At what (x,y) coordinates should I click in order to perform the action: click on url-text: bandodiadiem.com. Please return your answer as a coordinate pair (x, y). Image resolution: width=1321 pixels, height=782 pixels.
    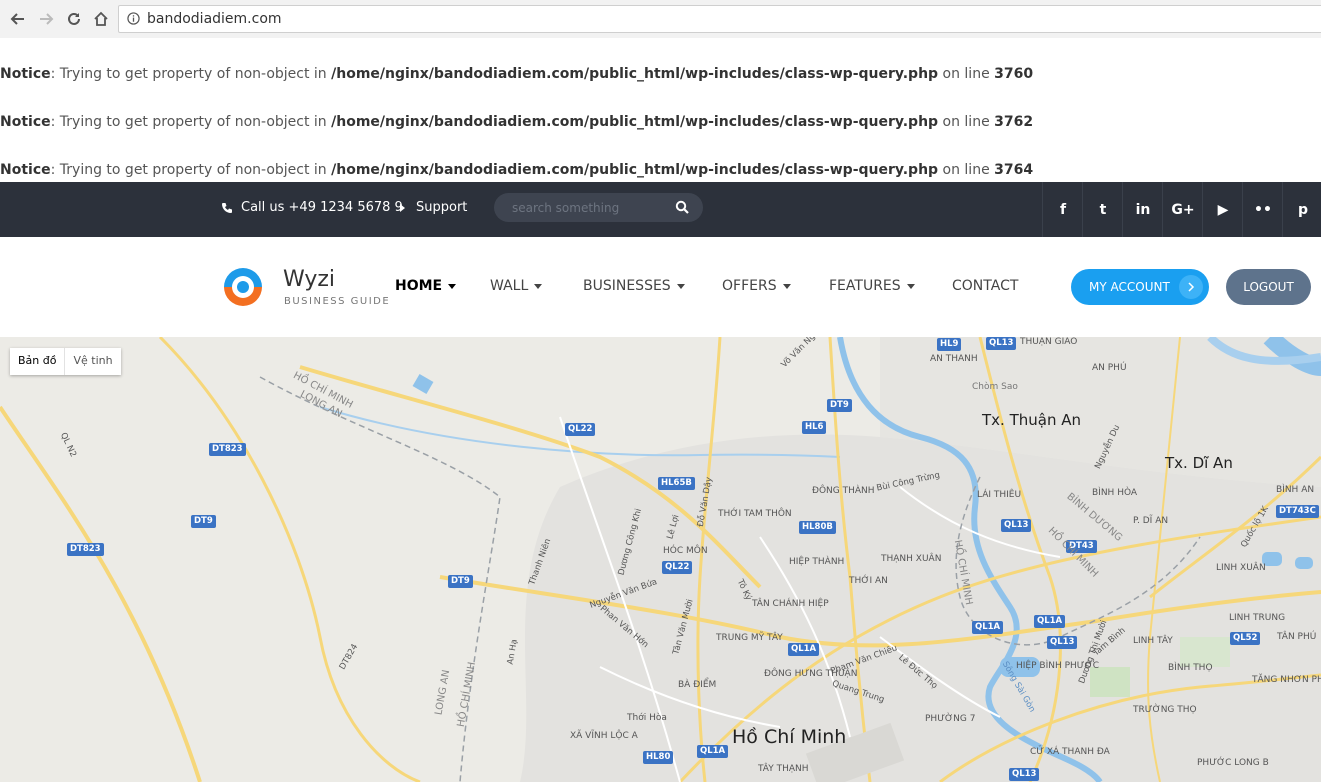
    Looking at the image, I should click on (214, 19).